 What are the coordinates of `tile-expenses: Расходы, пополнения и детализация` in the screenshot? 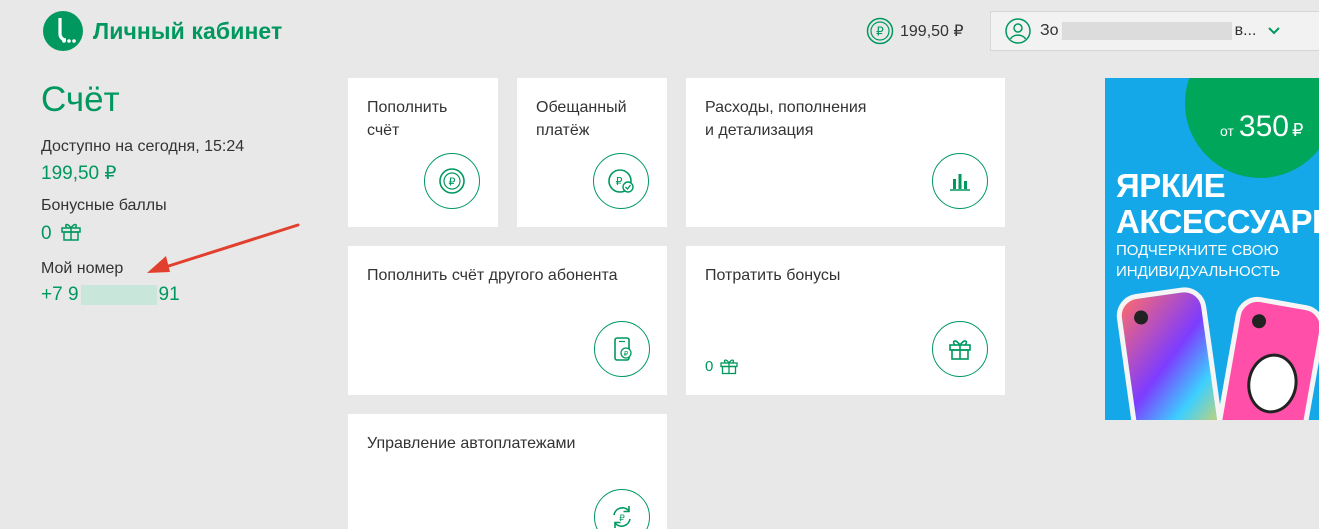 It's located at (845, 152).